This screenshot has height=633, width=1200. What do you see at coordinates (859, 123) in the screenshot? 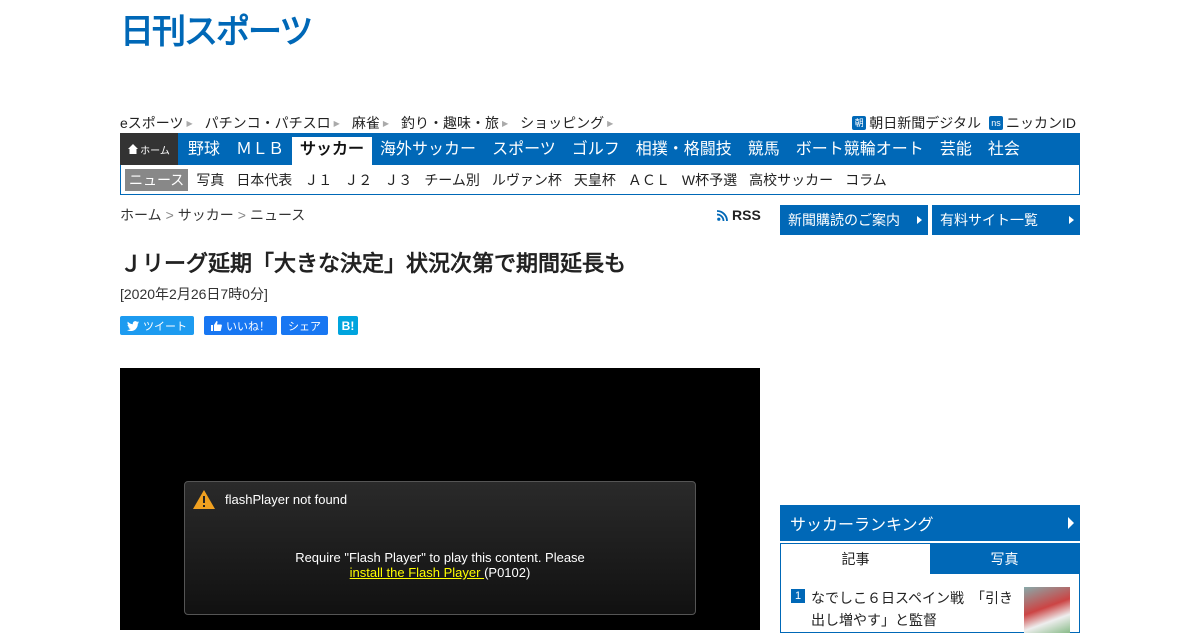
I see `asahi-icon: 朝` at bounding box center [859, 123].